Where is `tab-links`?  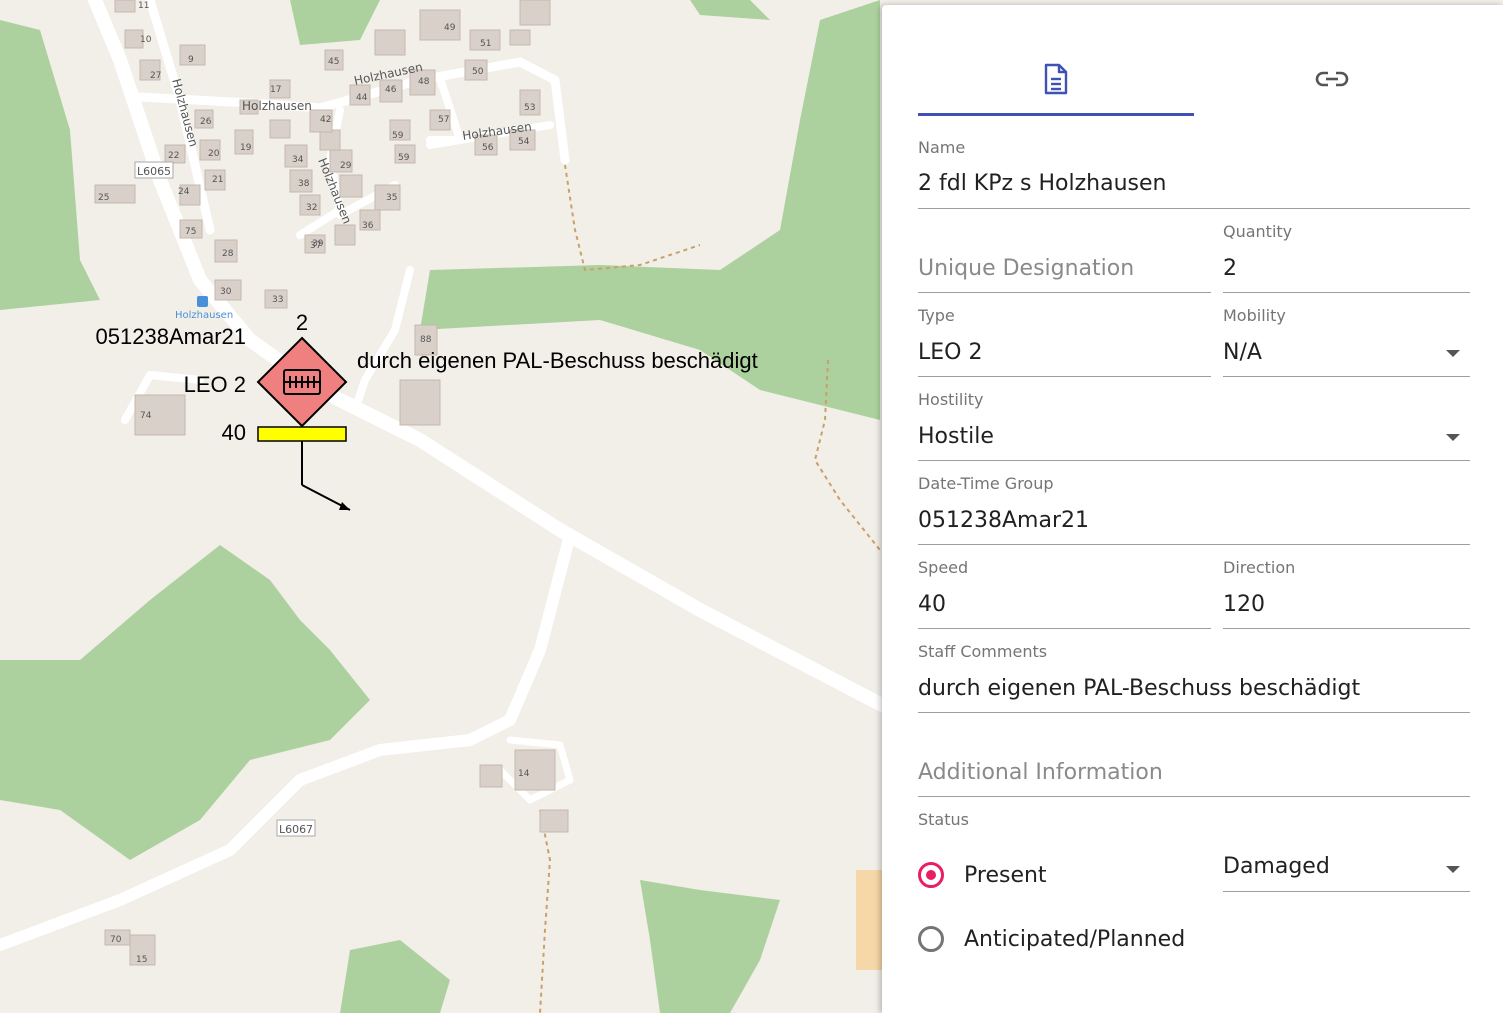 tab-links is located at coordinates (1332, 79).